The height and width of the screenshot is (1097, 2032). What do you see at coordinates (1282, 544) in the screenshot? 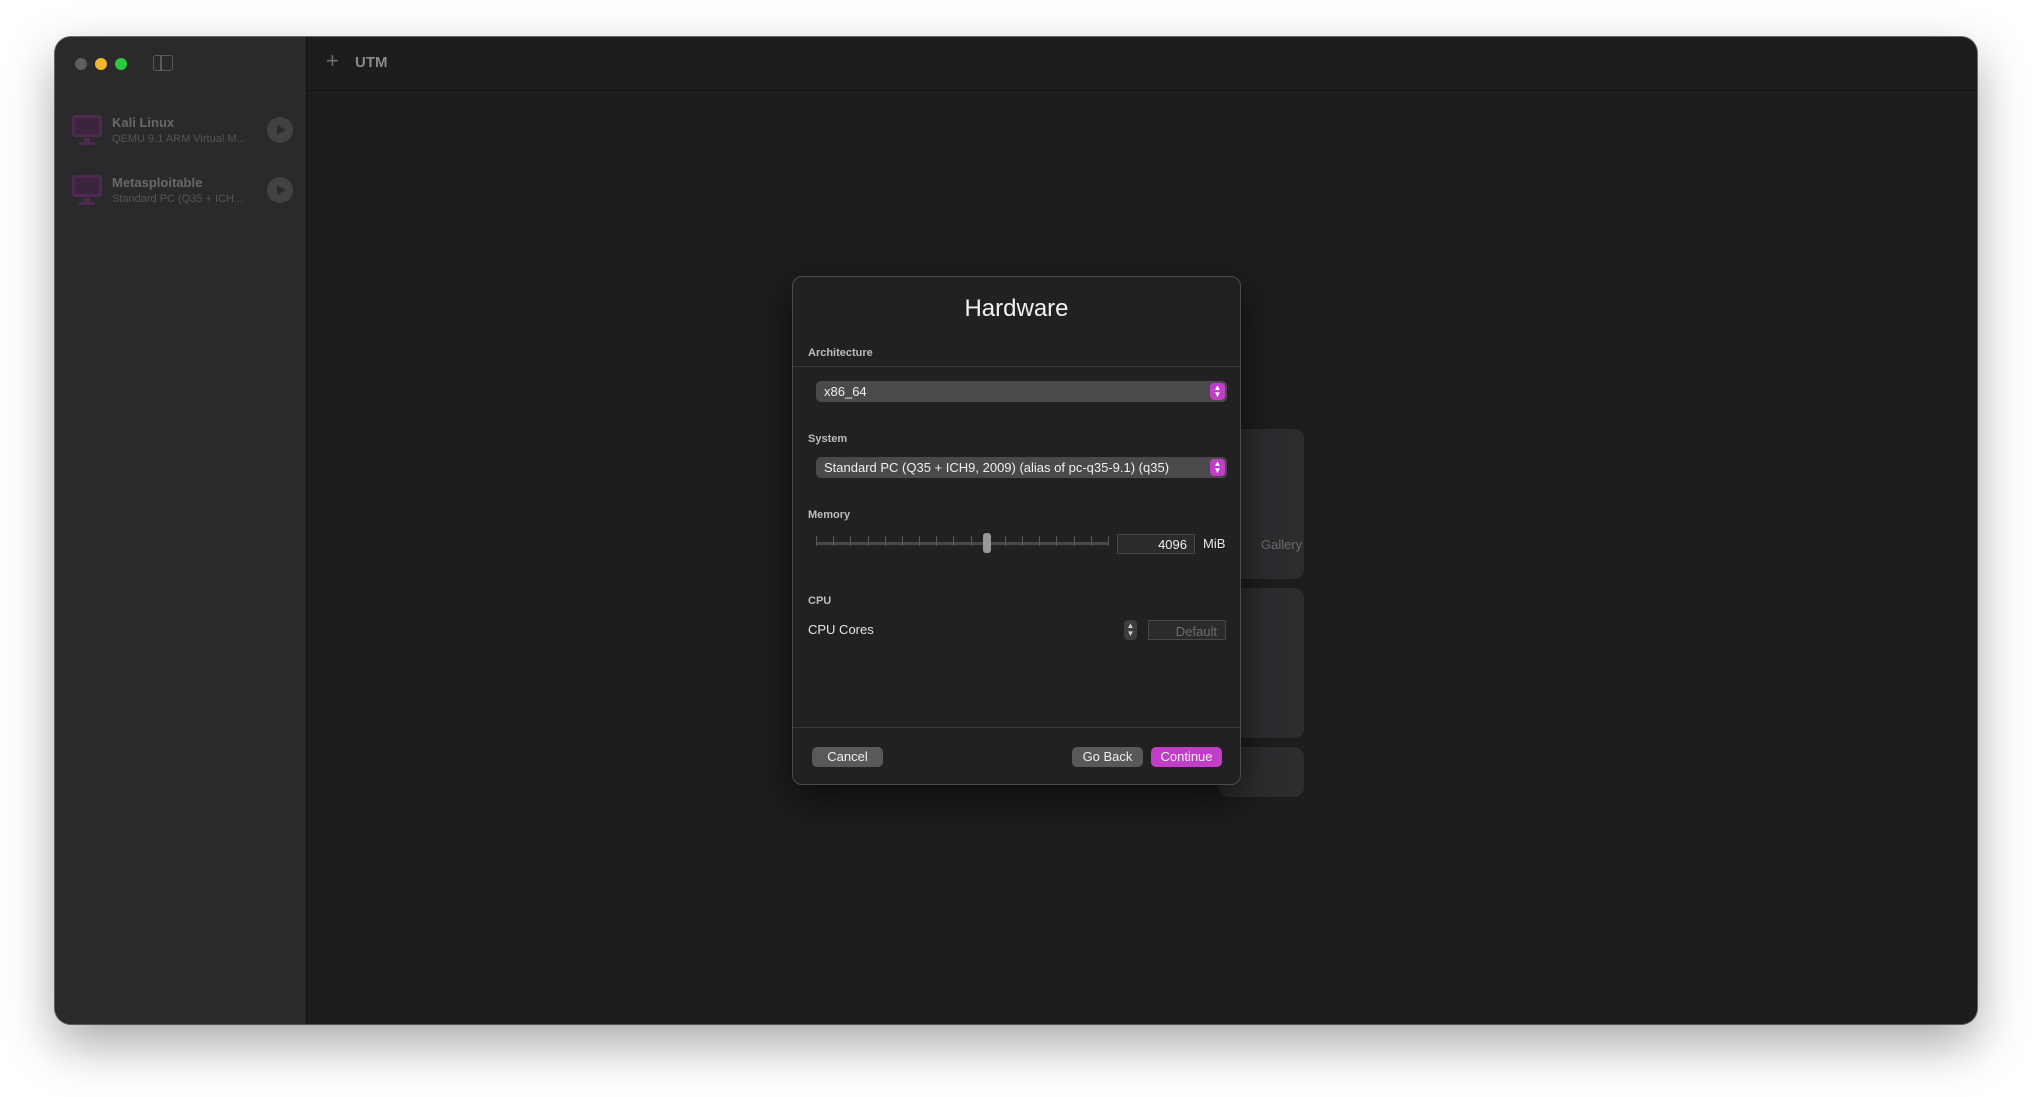
I see `gallery-text: Gallery` at bounding box center [1282, 544].